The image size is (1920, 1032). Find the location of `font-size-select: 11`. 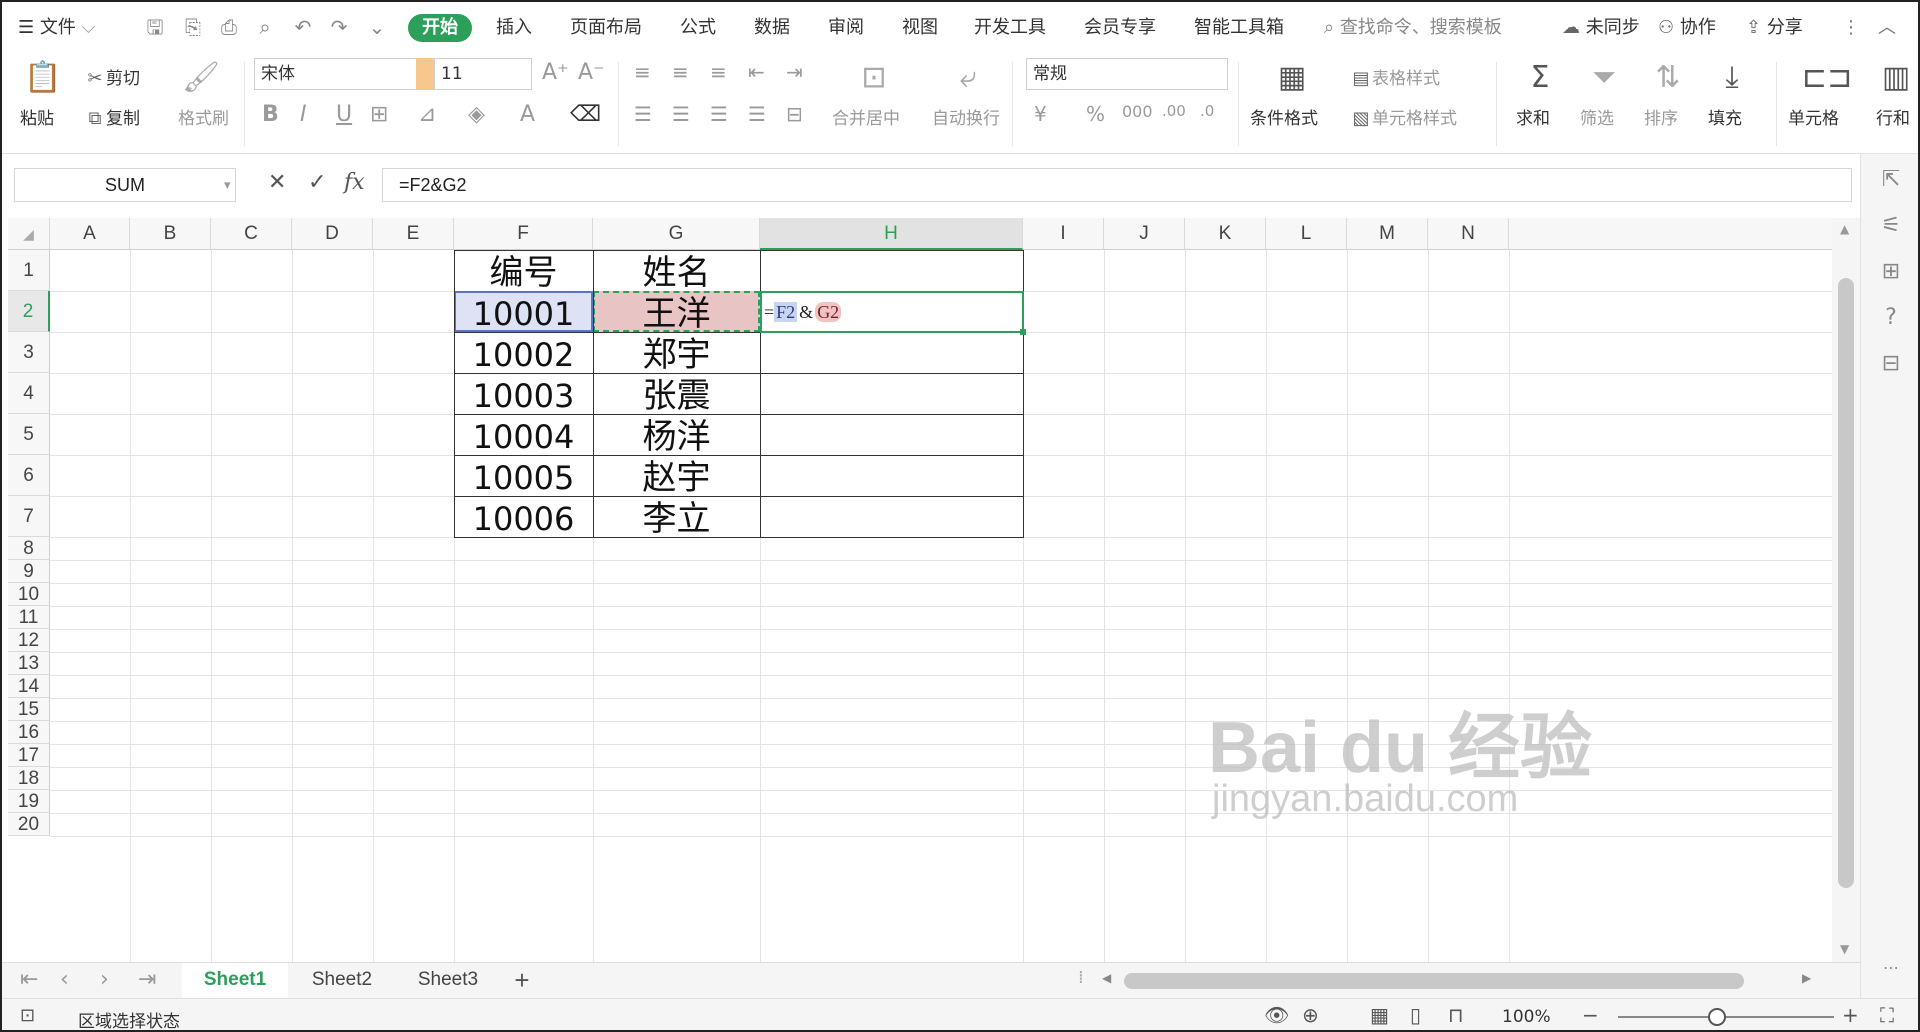

font-size-select: 11 is located at coordinates (483, 74).